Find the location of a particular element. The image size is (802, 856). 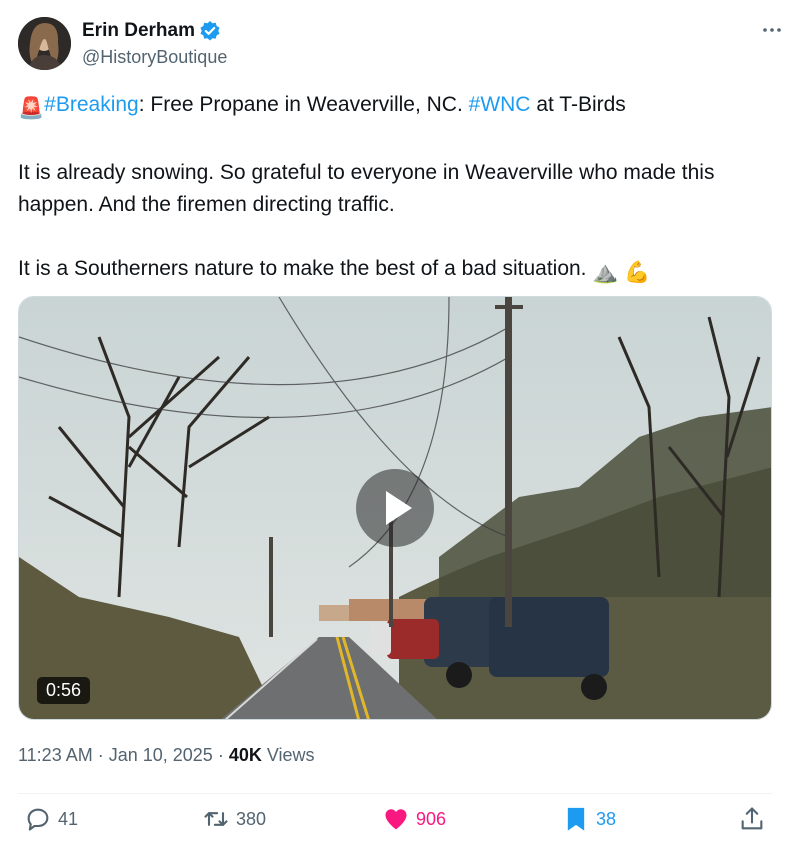

author-handle: @HistoryBoutique is located at coordinates (154, 57).